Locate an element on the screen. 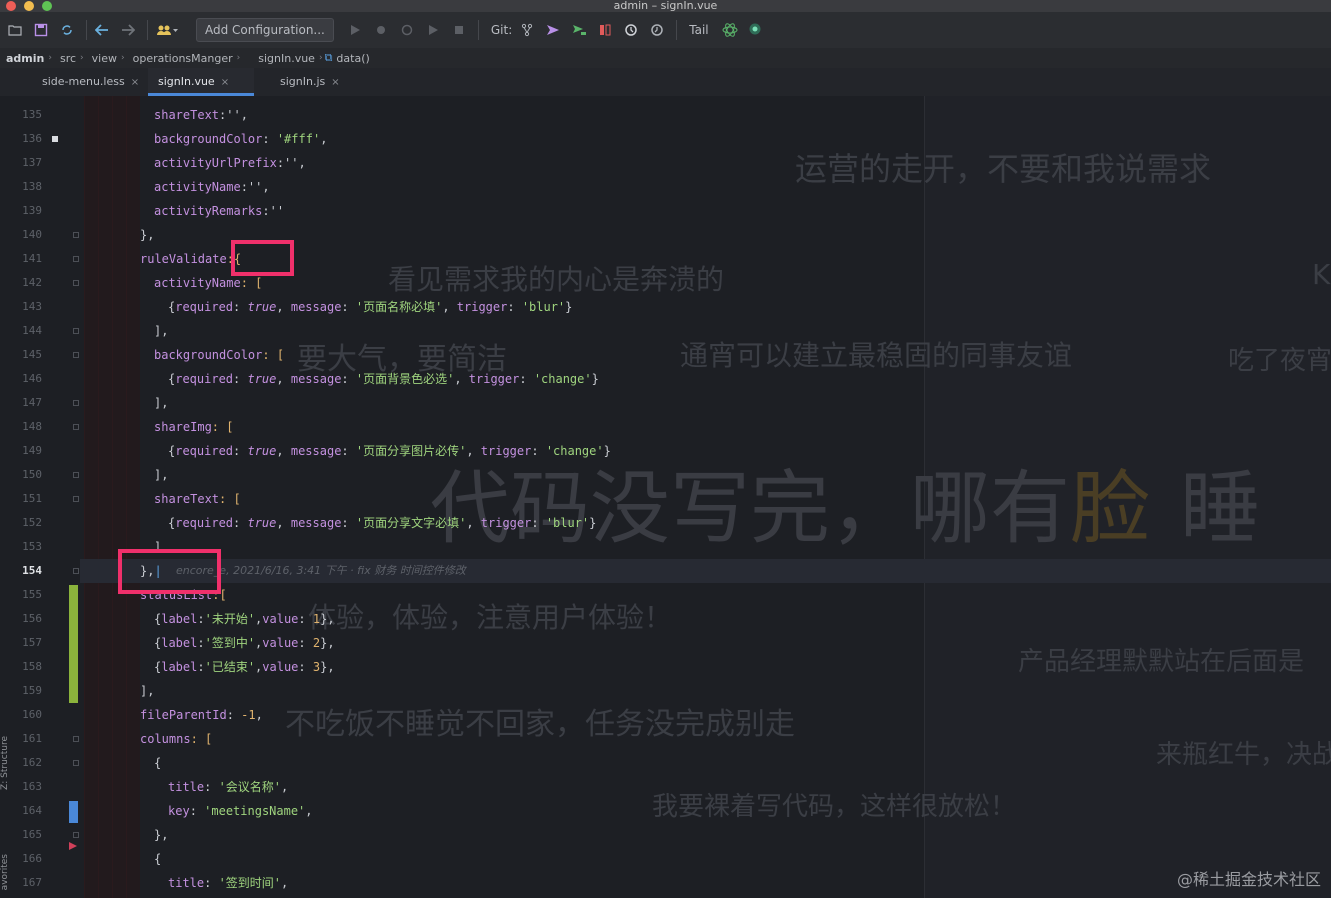 The image size is (1331, 898). minimize-window-button is located at coordinates (29, 6).